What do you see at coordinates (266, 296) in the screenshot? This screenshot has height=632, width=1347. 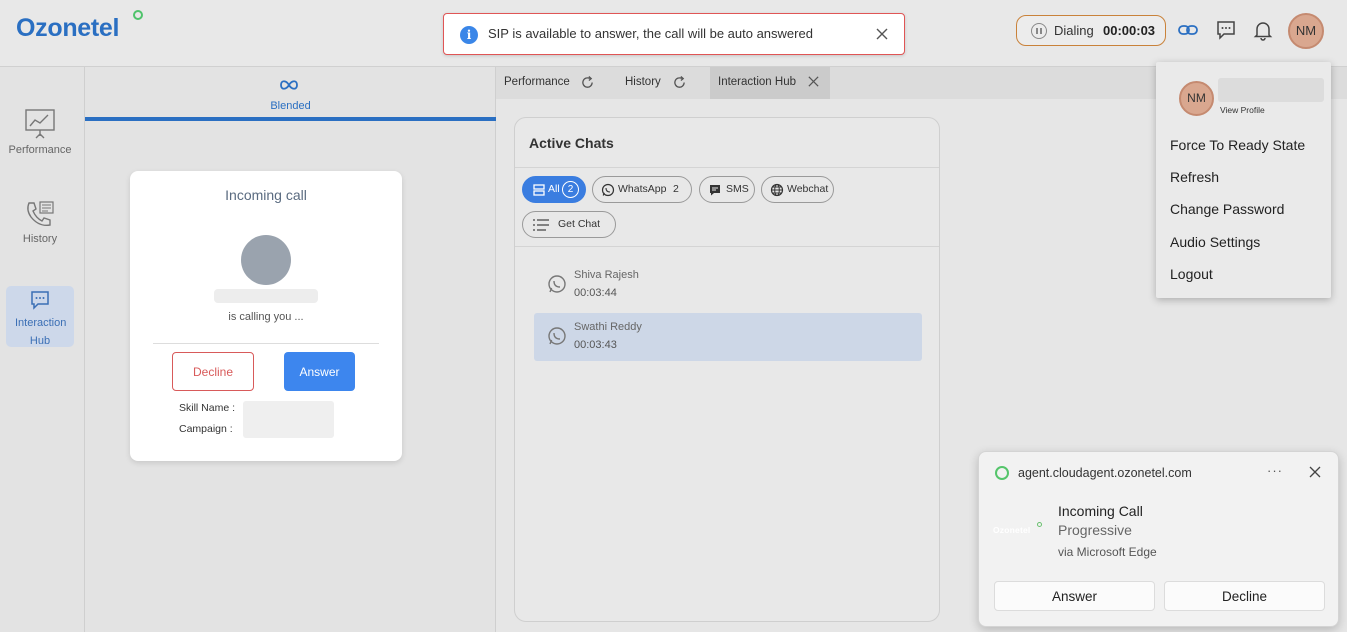 I see `caller-name-redacted` at bounding box center [266, 296].